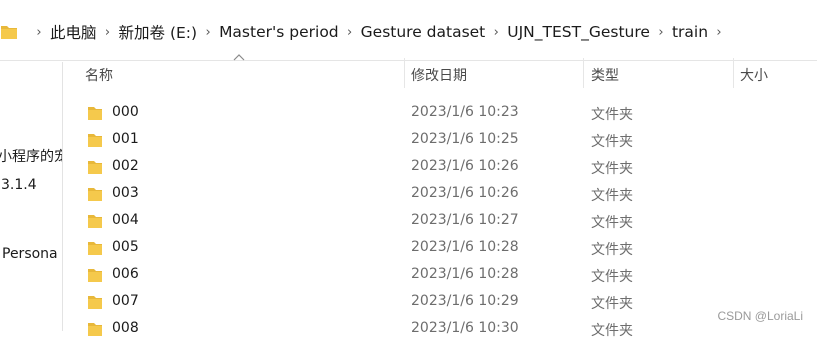 The height and width of the screenshot is (344, 817). What do you see at coordinates (19, 185) in the screenshot?
I see `nav-item-version: 3.1.4` at bounding box center [19, 185].